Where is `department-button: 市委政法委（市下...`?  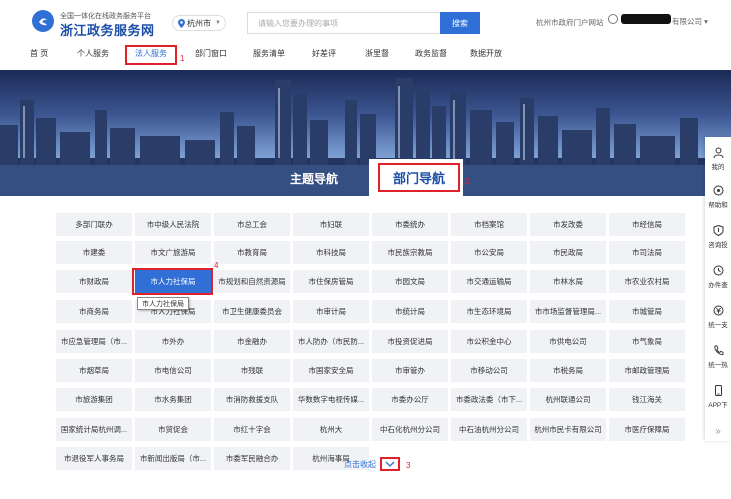
department-button: 市委政法委（市下... is located at coordinates (489, 399).